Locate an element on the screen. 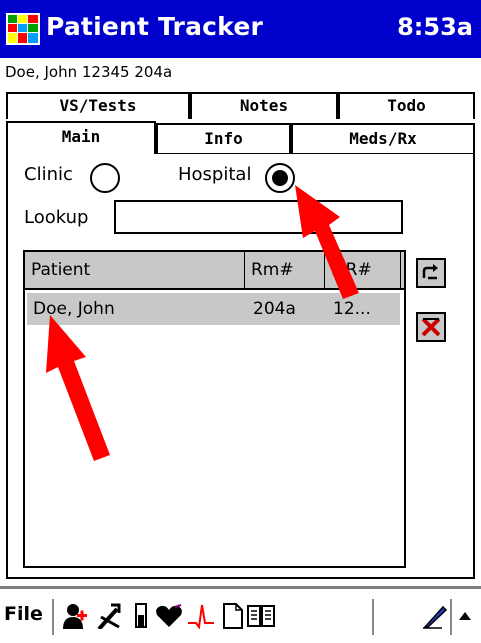 This screenshot has height=643, width=481. column-header-patient: Patient is located at coordinates (135, 270).